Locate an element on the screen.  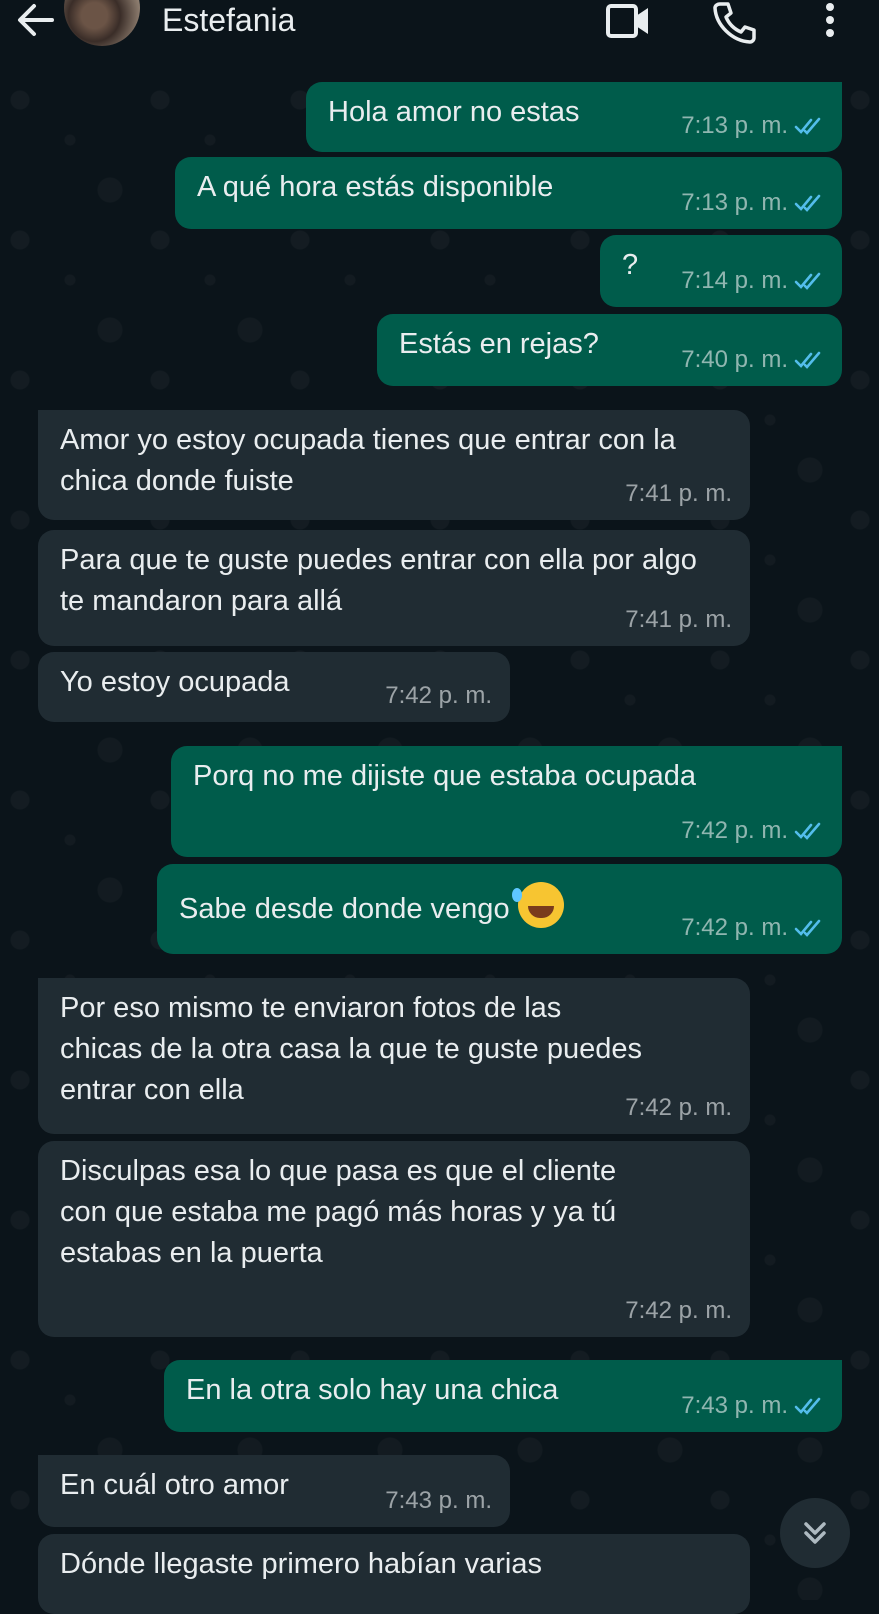
message-bubble-outgoing: A qué hora estás disponible 7:13 p. m. is located at coordinates (508, 193).